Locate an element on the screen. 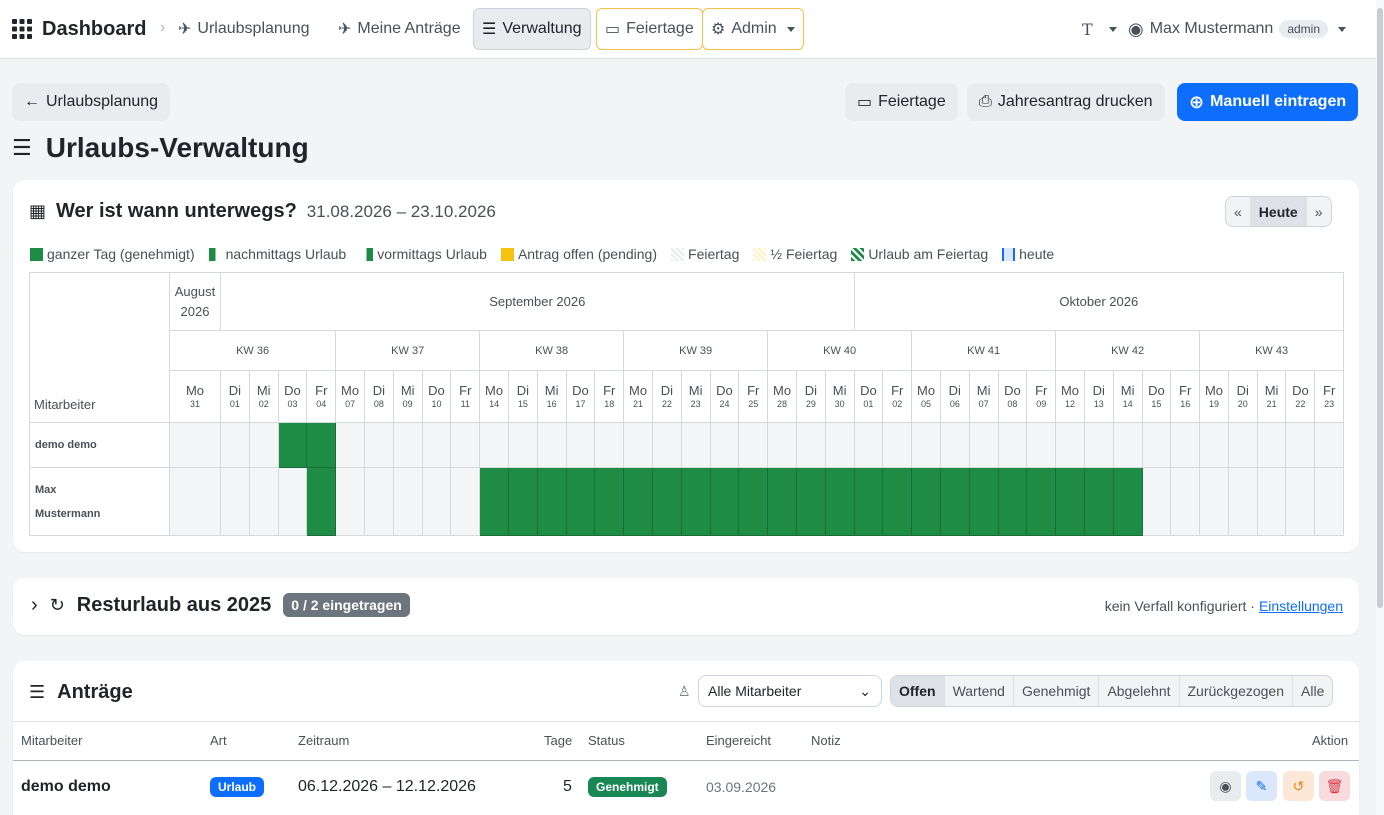 This screenshot has height=815, width=1384. filter-abgelehnt: Abgelehnt is located at coordinates (1139, 691).